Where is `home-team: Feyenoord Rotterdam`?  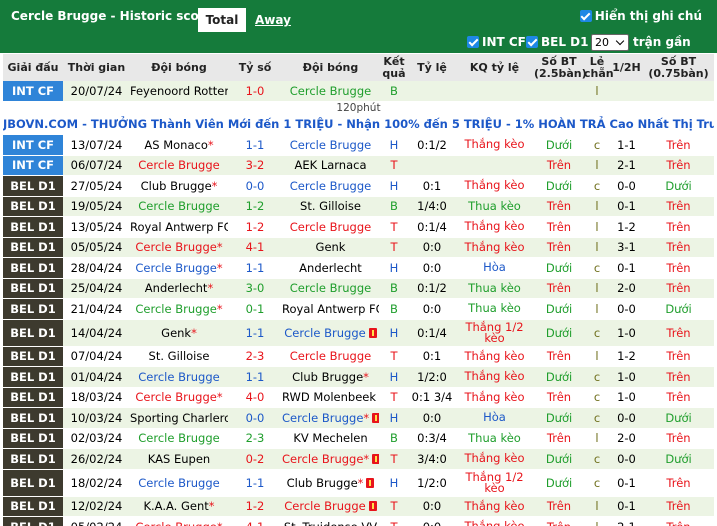
home-team: Feyenoord Rotterdam is located at coordinates (179, 91).